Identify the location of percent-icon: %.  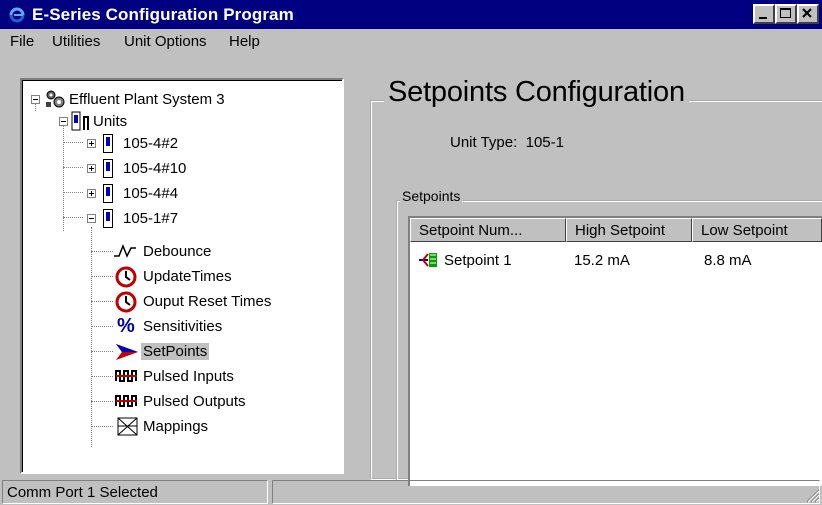
(126, 326).